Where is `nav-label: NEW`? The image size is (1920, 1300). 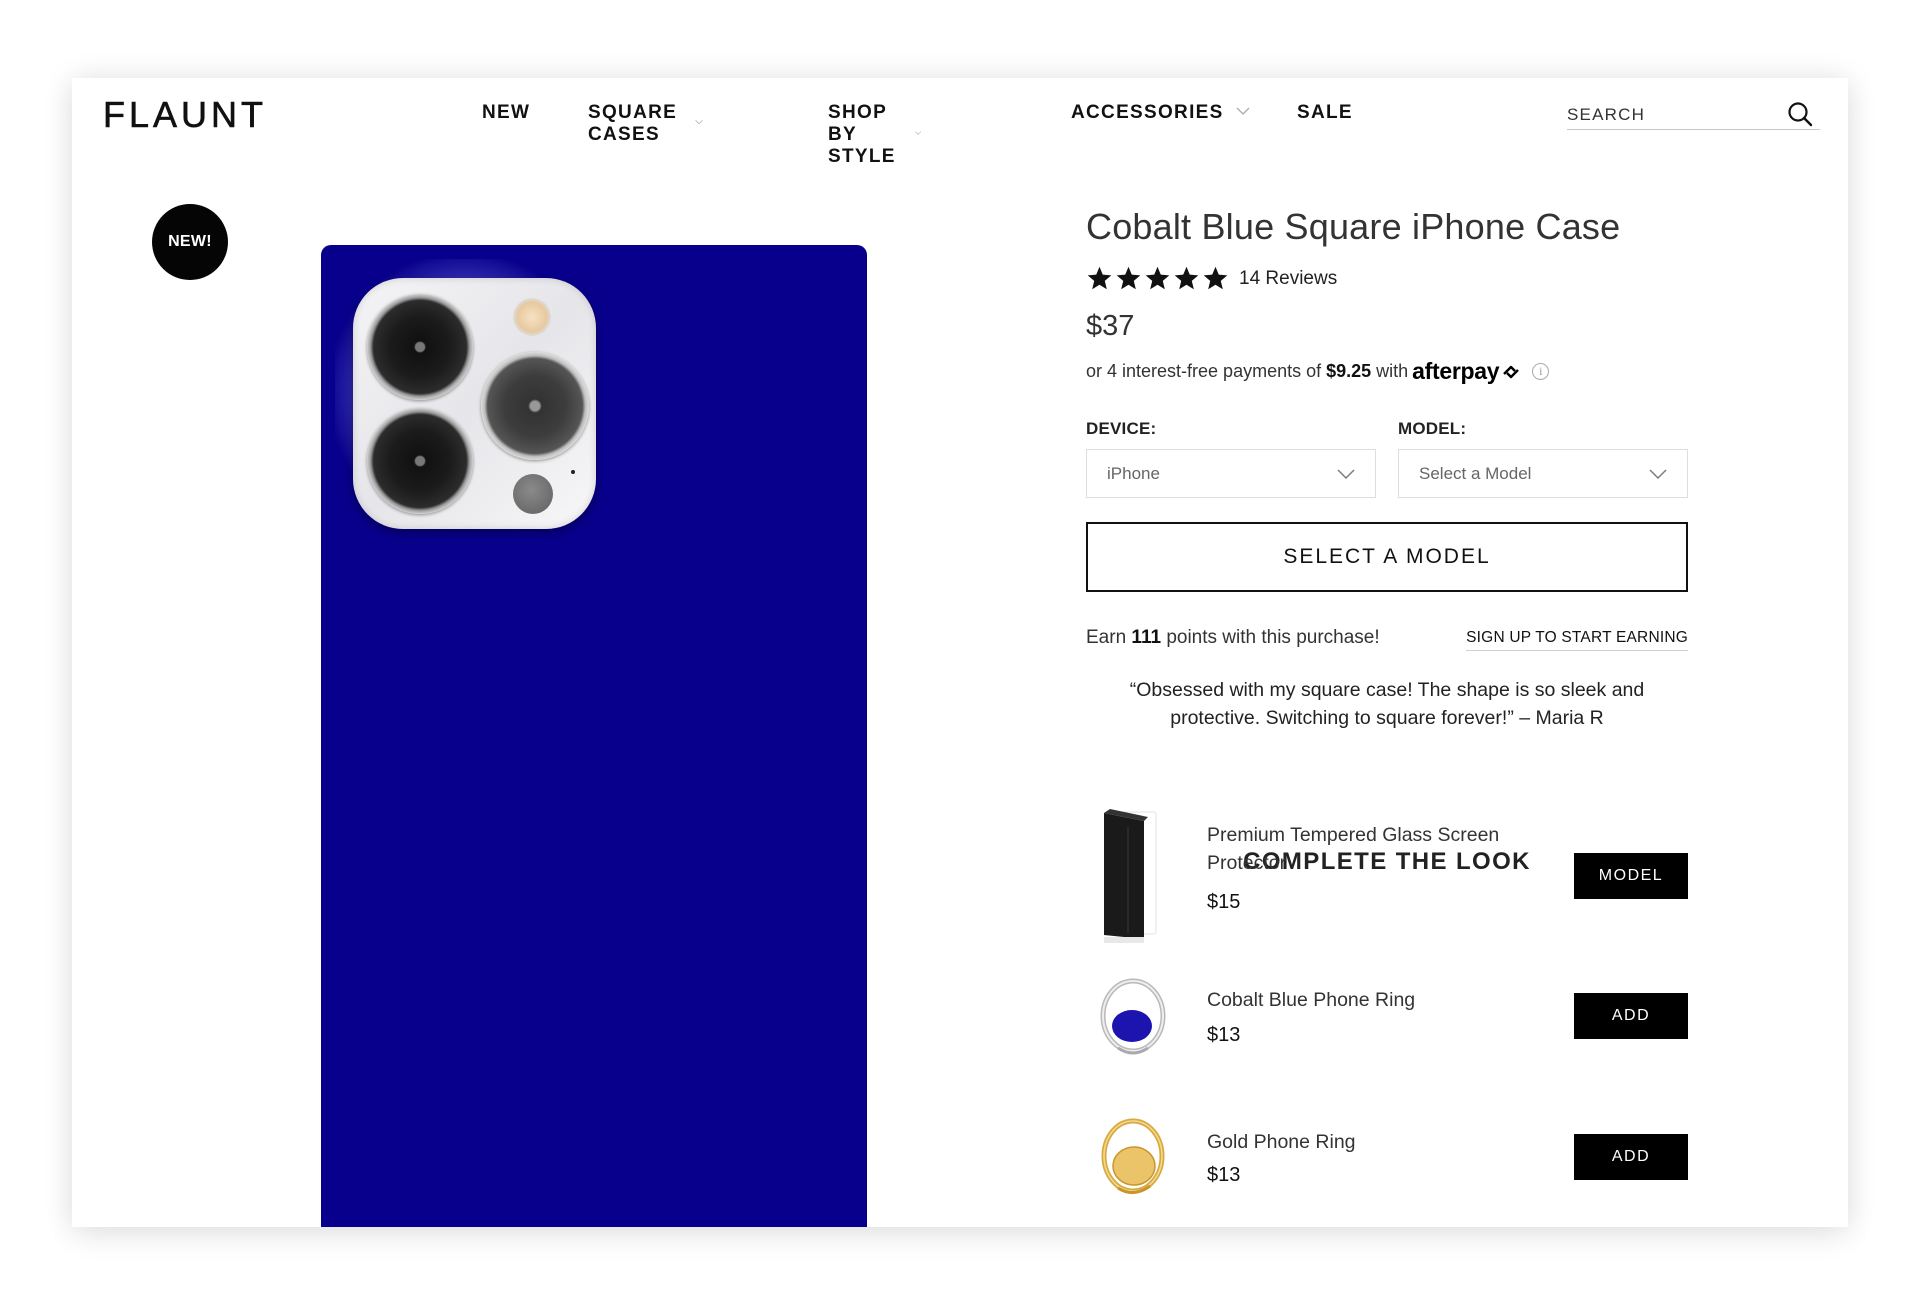
nav-label: NEW is located at coordinates (506, 112).